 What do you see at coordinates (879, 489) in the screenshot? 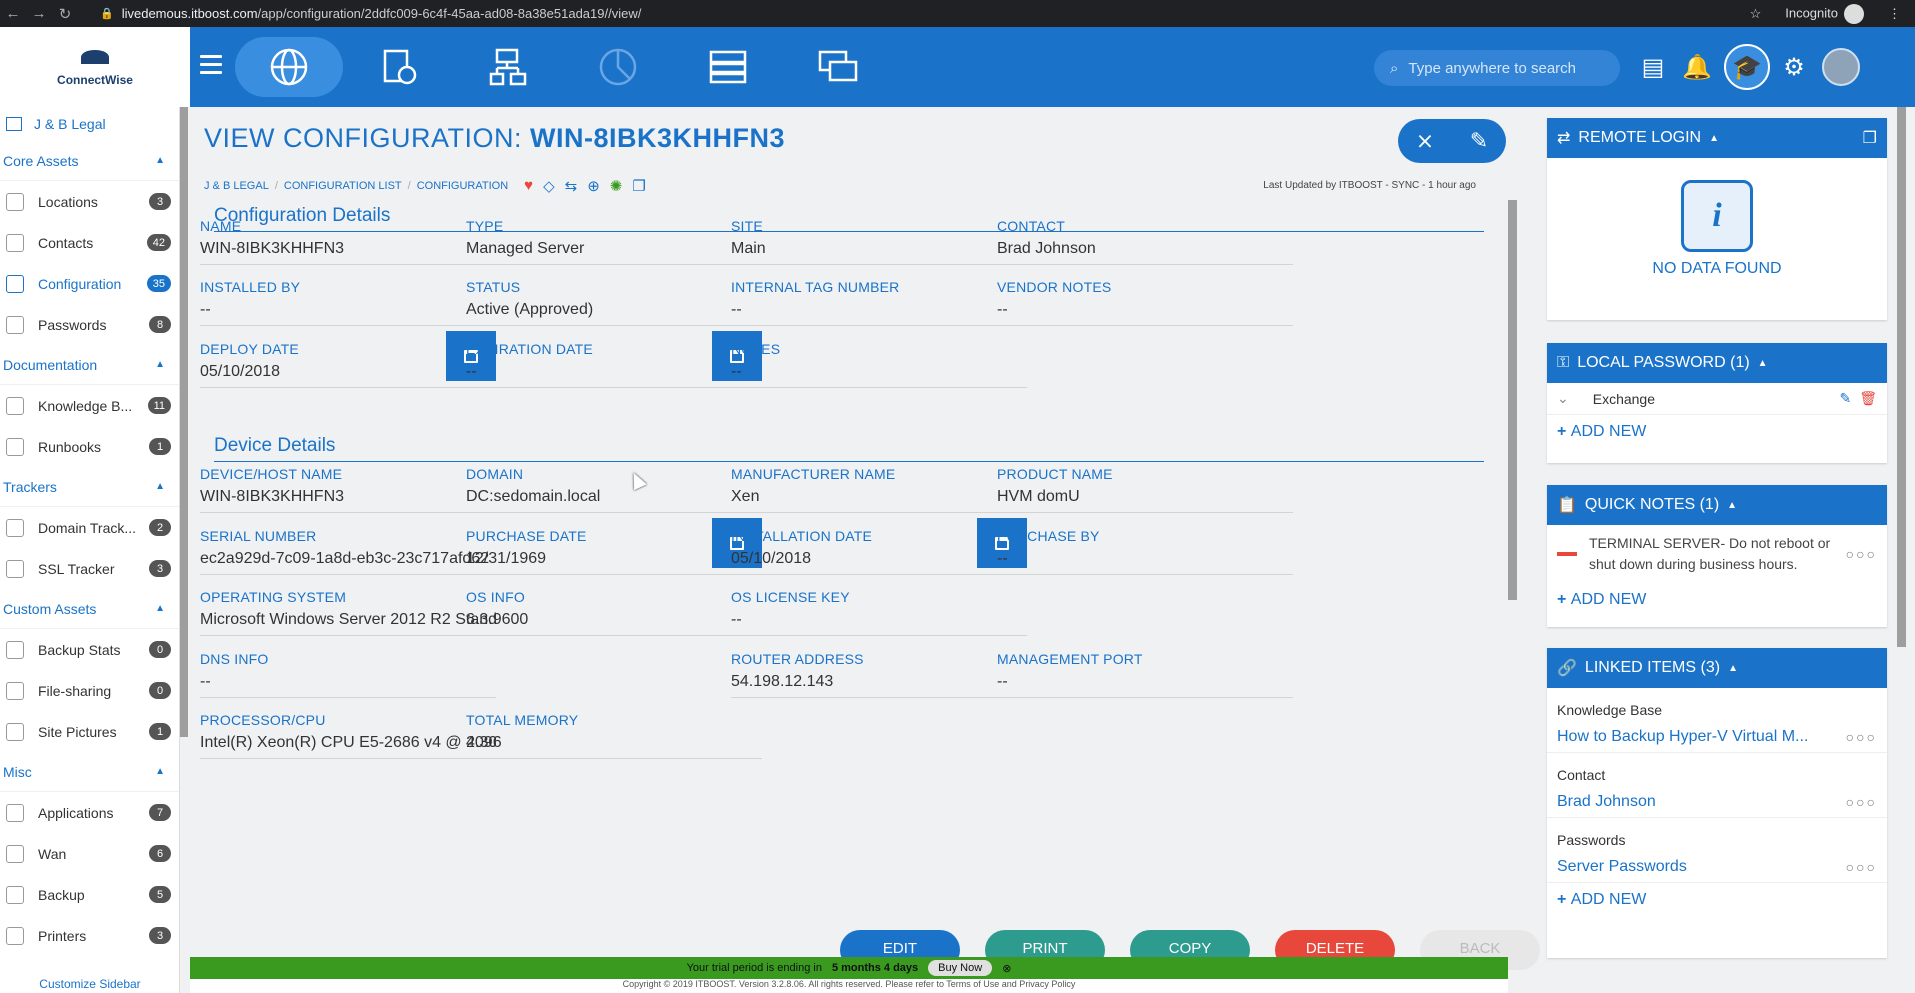
I see `field-manufacturer-name: MANUFACTURER NAME Xen` at bounding box center [879, 489].